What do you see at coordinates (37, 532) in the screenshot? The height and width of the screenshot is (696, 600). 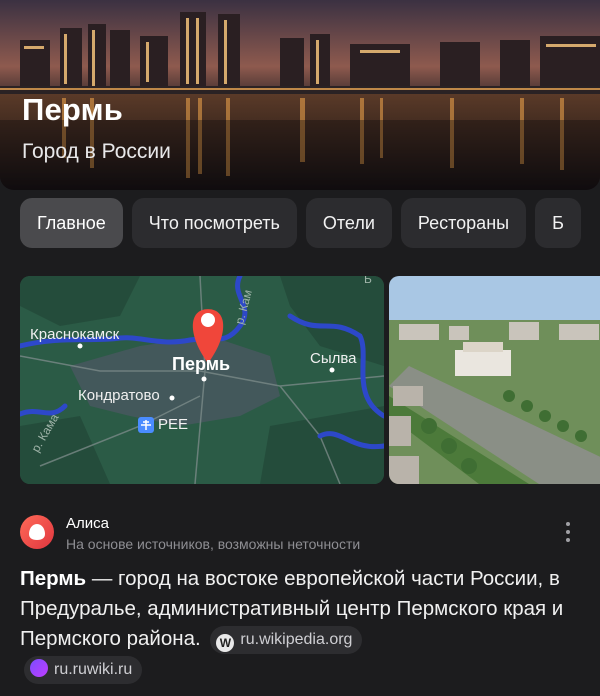 I see `alice-logo-icon` at bounding box center [37, 532].